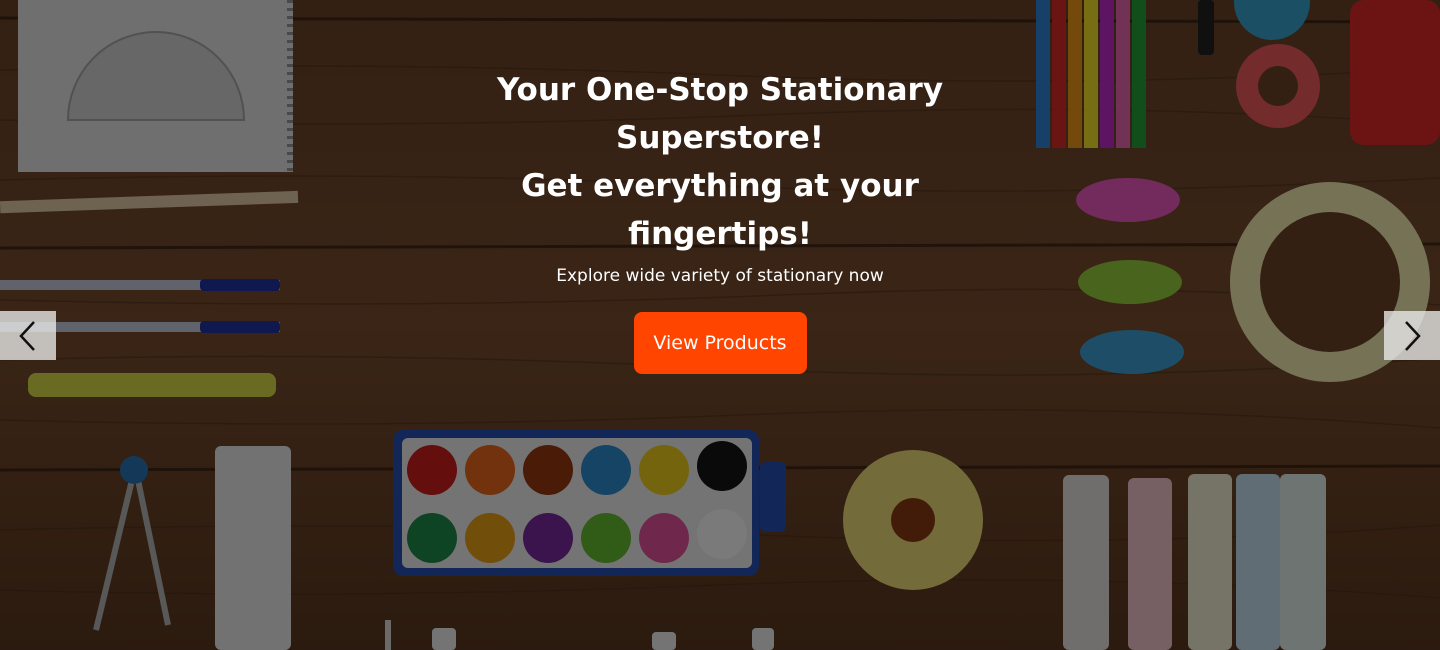 The image size is (1440, 650). What do you see at coordinates (720, 186) in the screenshot?
I see `headline-line: Get everything at your` at bounding box center [720, 186].